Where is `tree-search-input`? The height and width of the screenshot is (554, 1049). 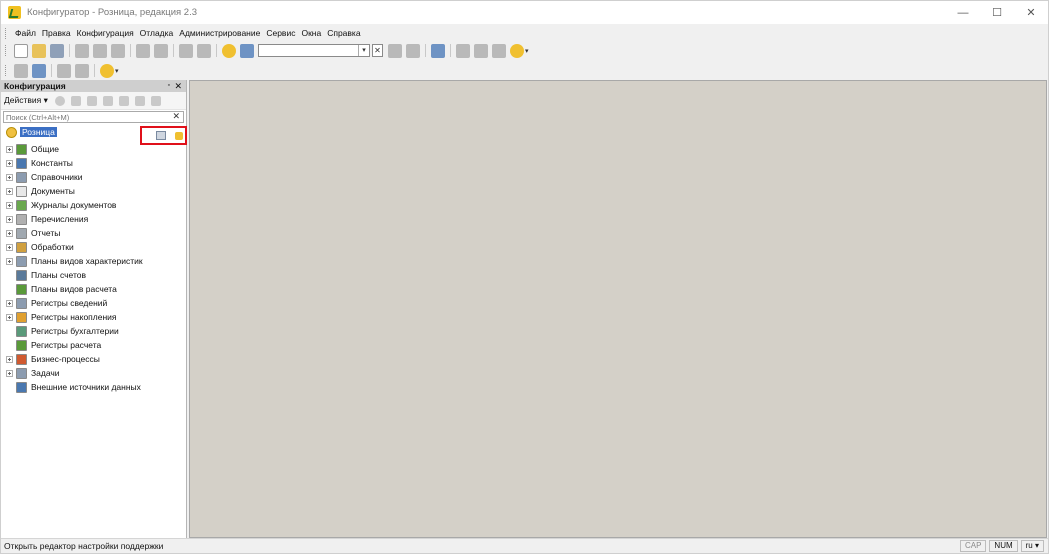 tree-search-input is located at coordinates (86, 117).